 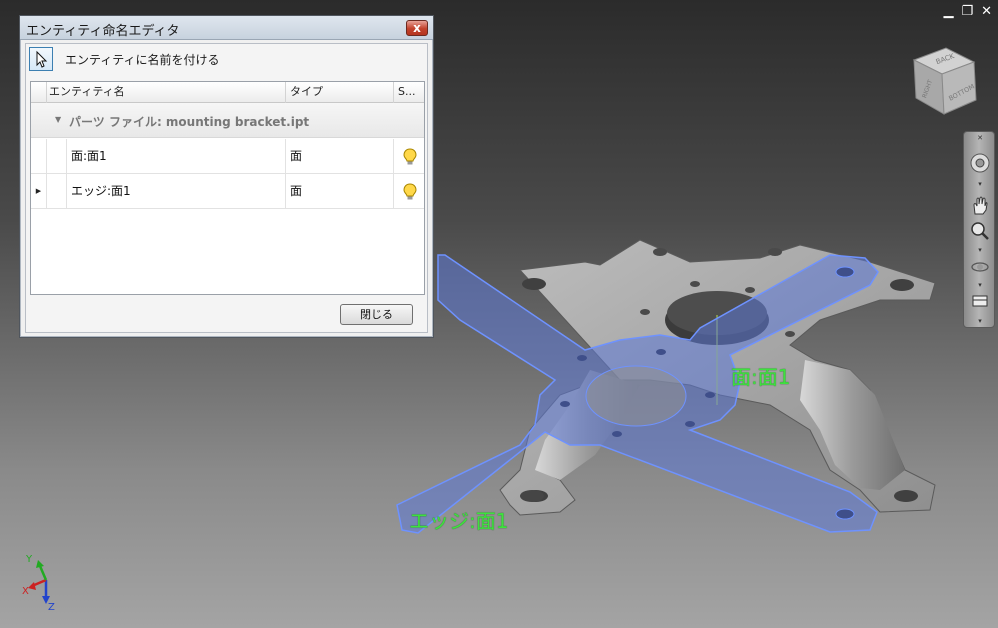 I want to click on axis-z-label: Z, so click(x=51, y=607).